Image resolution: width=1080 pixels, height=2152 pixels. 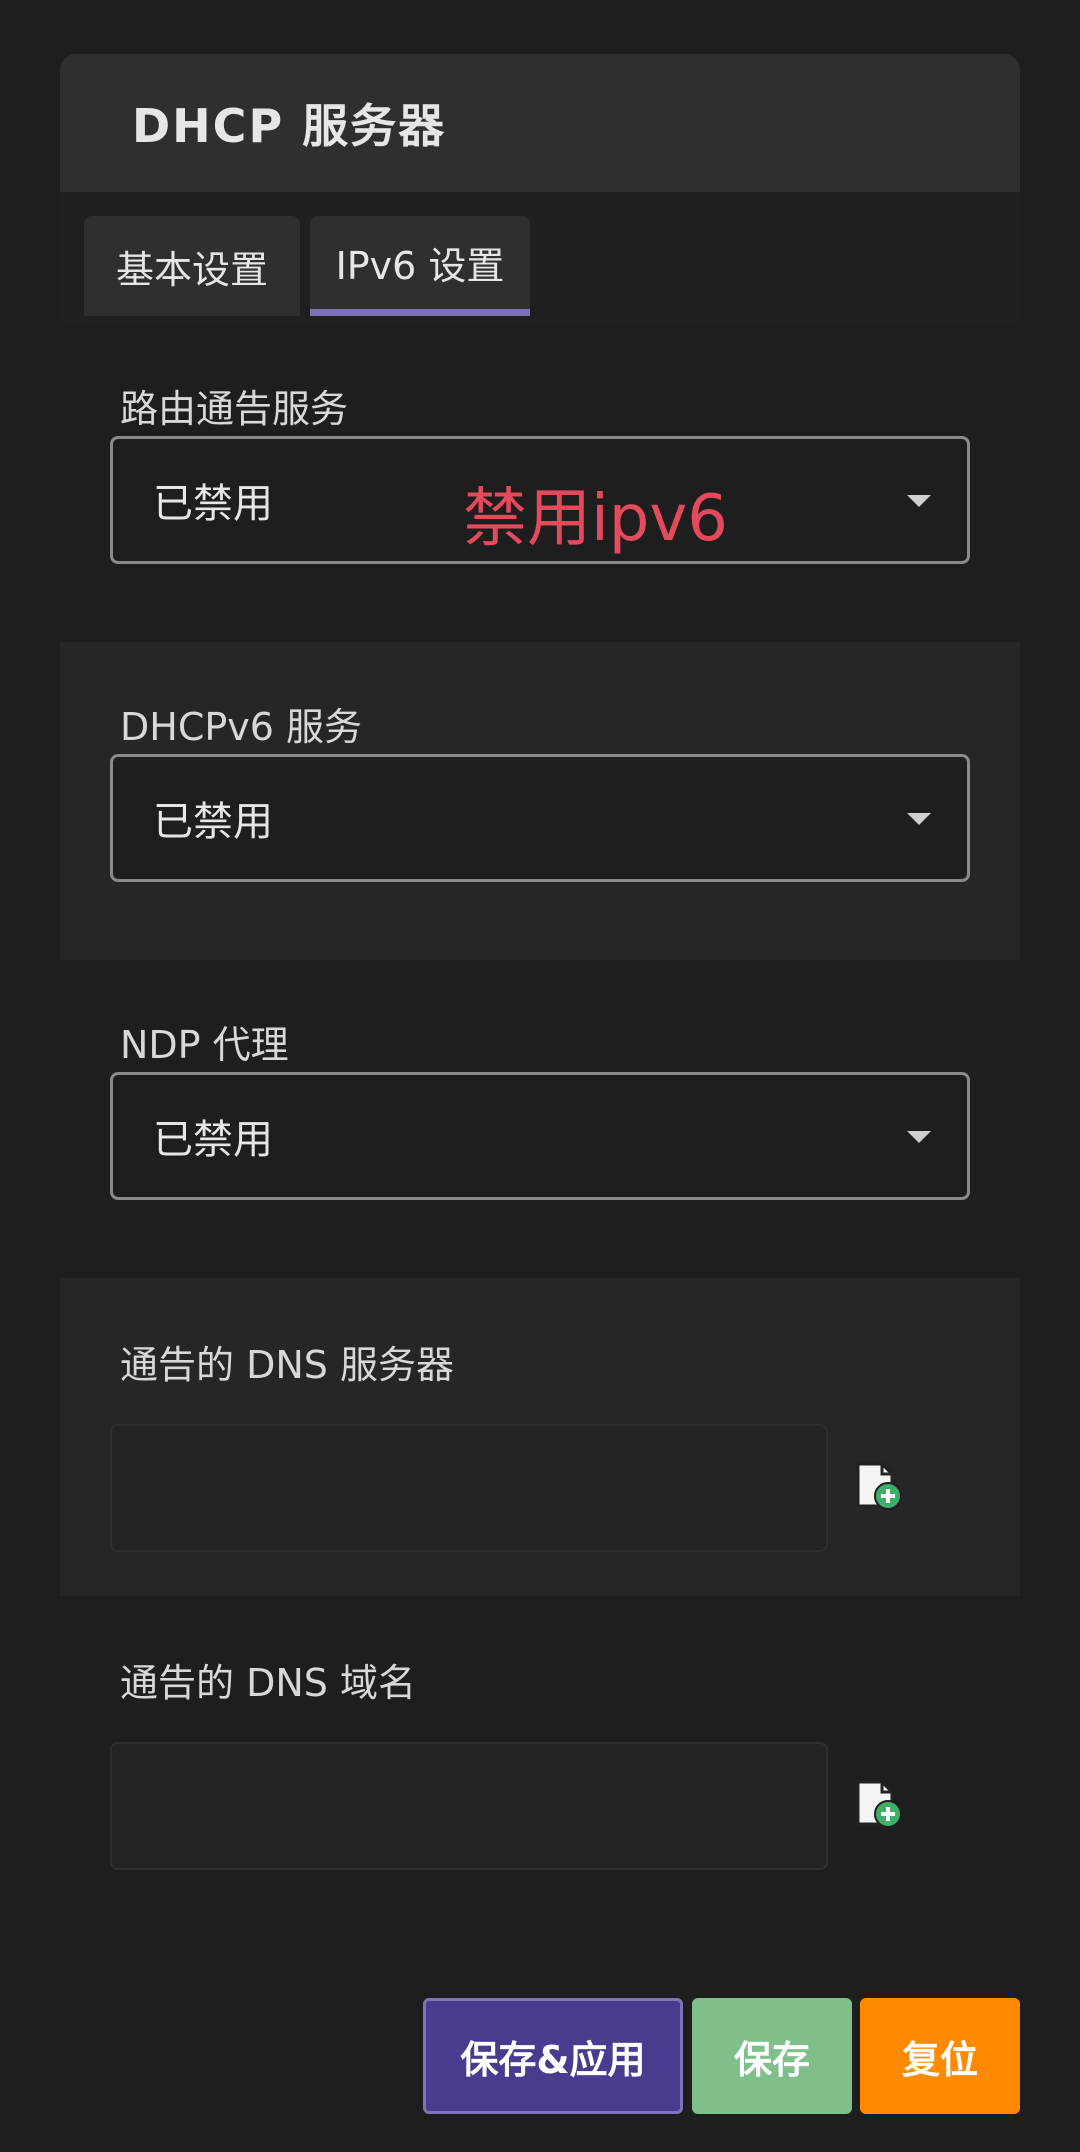 I want to click on dhcpv6-select-value: 已禁用, so click(x=213, y=822).